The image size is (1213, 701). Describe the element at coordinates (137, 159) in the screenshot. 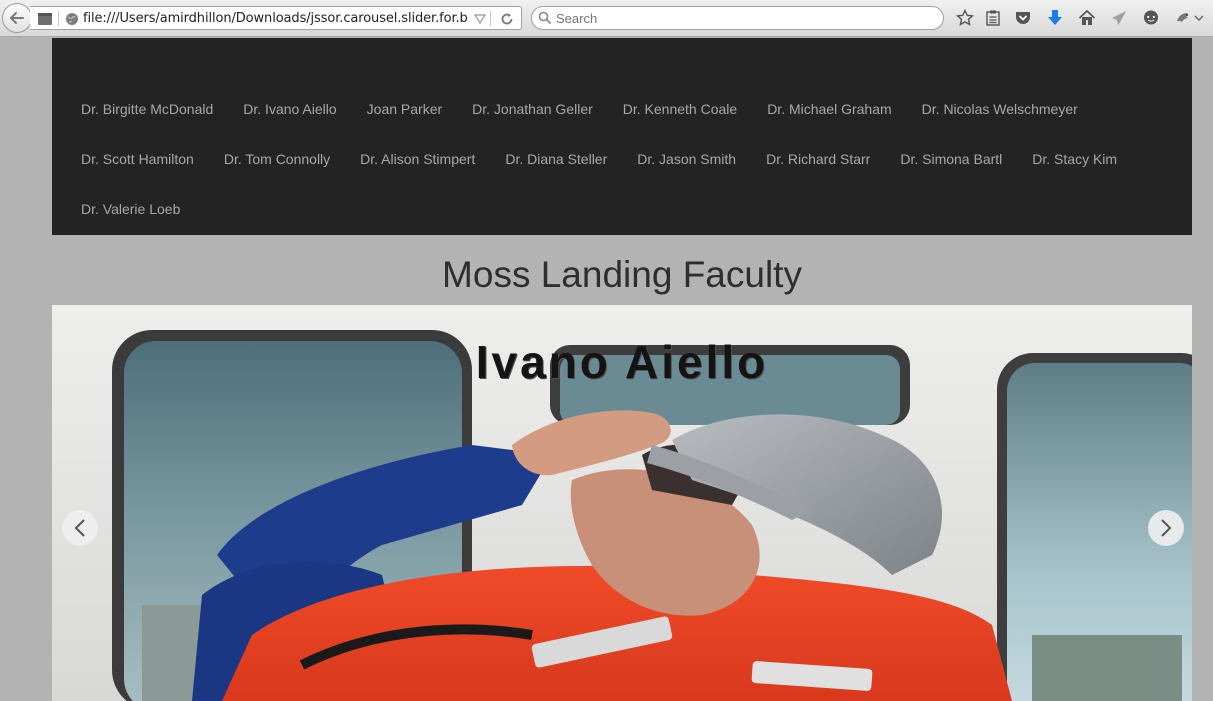

I see `nav-link-faculty: Dr. Scott Hamilton` at that location.